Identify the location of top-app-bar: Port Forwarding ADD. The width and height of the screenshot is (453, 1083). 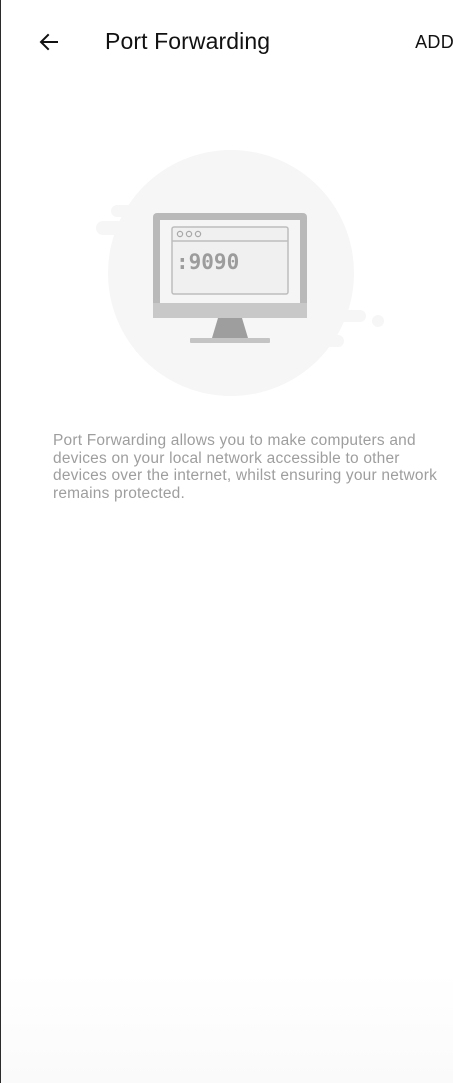
(227, 42).